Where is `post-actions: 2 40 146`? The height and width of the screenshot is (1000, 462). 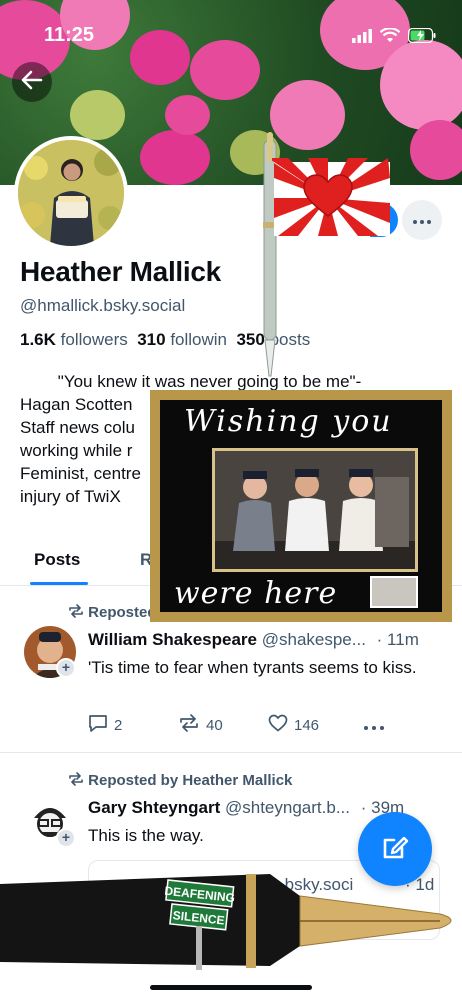 post-actions: 2 40 146 is located at coordinates (236, 725).